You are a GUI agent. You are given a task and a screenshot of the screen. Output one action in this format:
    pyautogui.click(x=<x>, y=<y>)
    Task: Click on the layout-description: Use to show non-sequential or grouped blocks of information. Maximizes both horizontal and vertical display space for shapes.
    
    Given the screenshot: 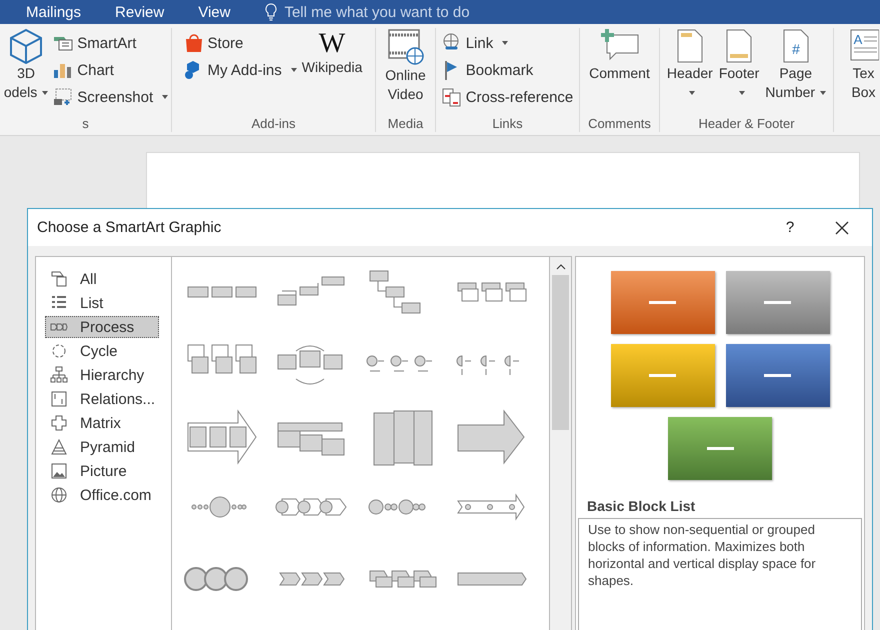 What is the action you would take?
    pyautogui.click(x=720, y=574)
    